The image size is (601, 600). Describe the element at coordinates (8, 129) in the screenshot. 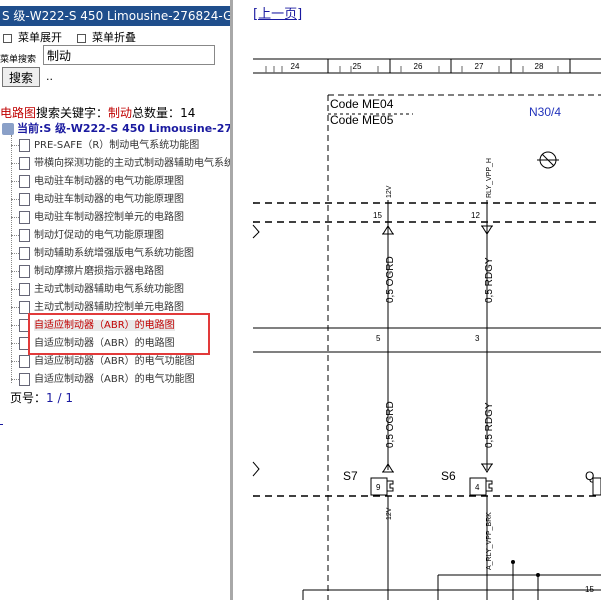

I see `model-icon` at that location.